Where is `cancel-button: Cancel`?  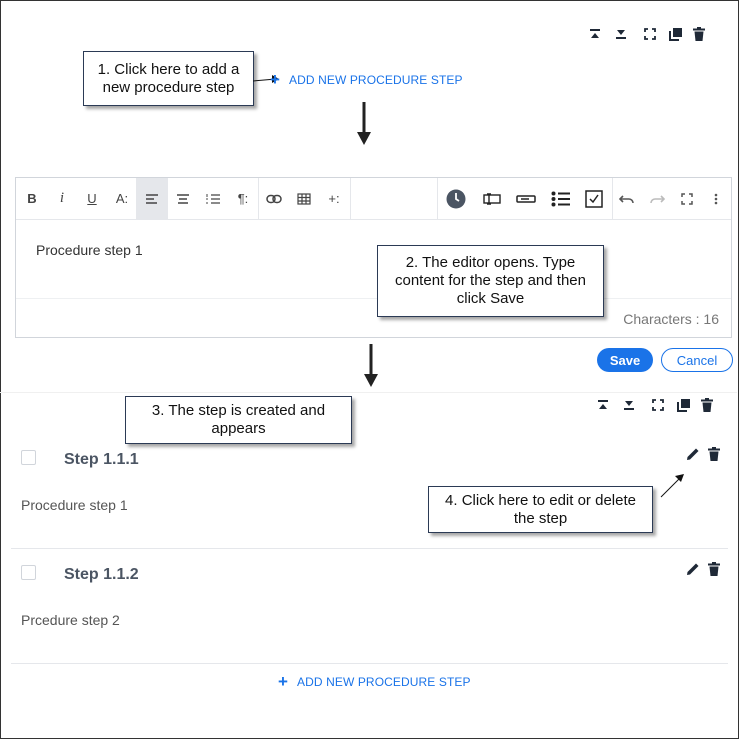 cancel-button: Cancel is located at coordinates (697, 360).